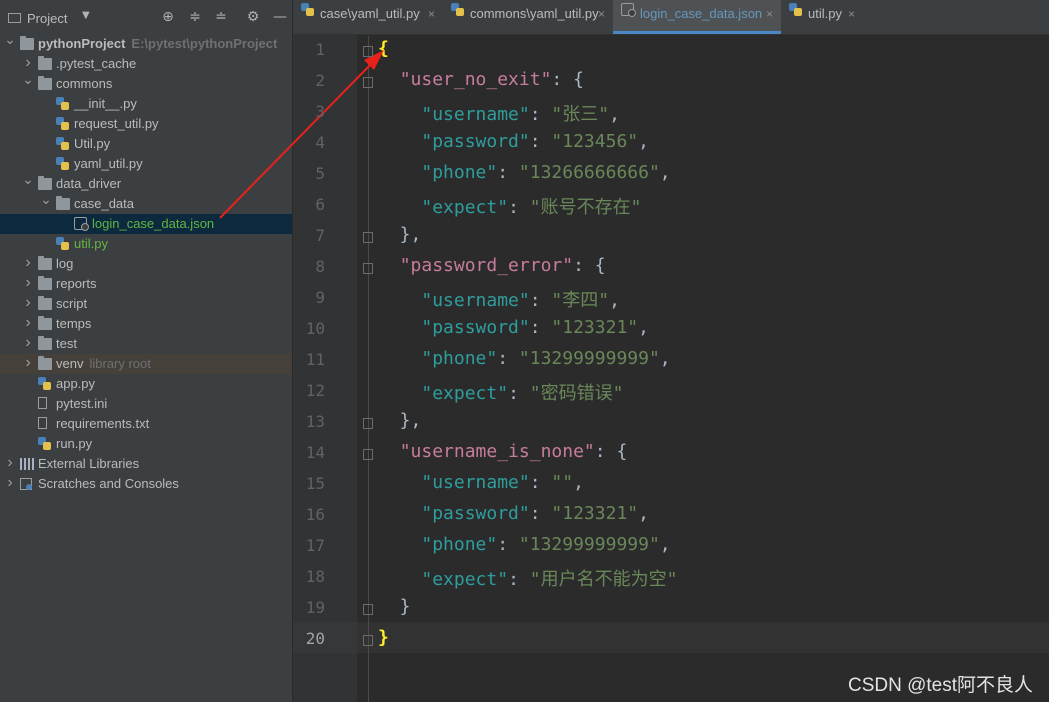 The width and height of the screenshot is (1049, 702). Describe the element at coordinates (394, 606) in the screenshot. I see `code-line: }` at that location.